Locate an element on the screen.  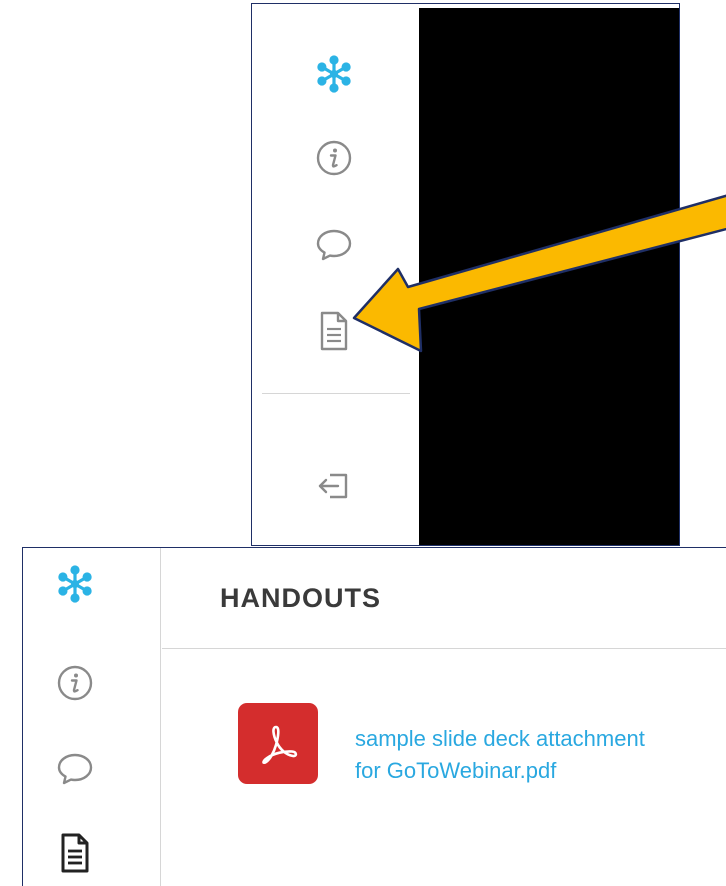
bottom-side-rail is located at coordinates (92, 717).